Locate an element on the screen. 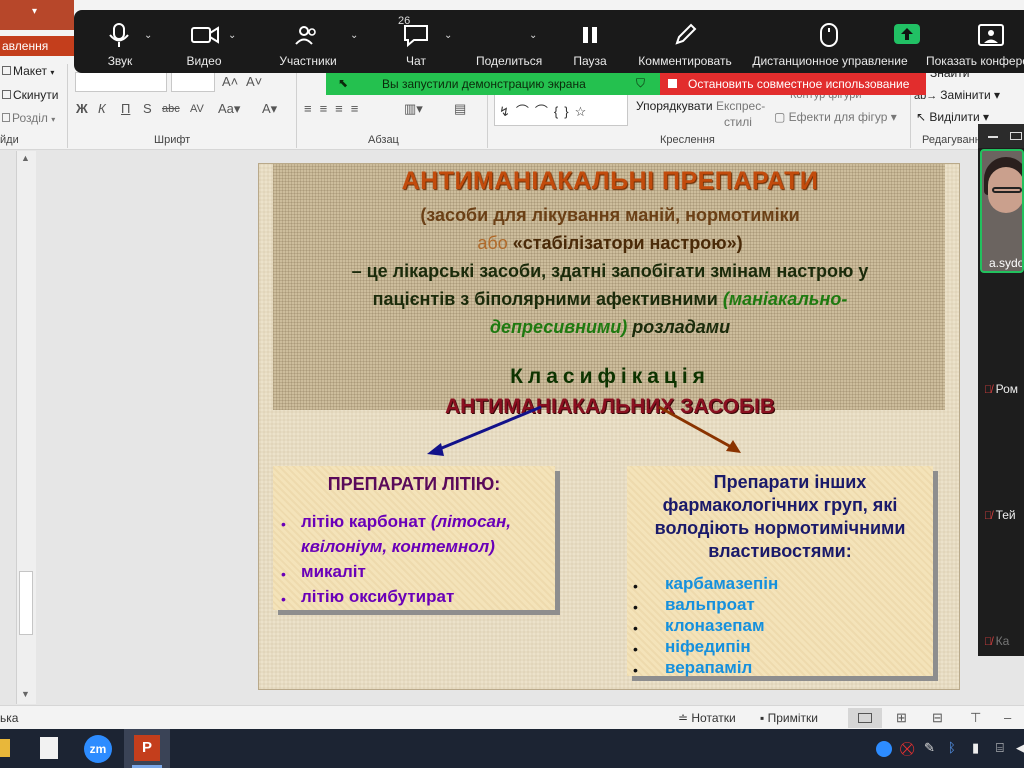 The height and width of the screenshot is (768, 1024). other-title-line-4: властивостями: is located at coordinates (780, 551).